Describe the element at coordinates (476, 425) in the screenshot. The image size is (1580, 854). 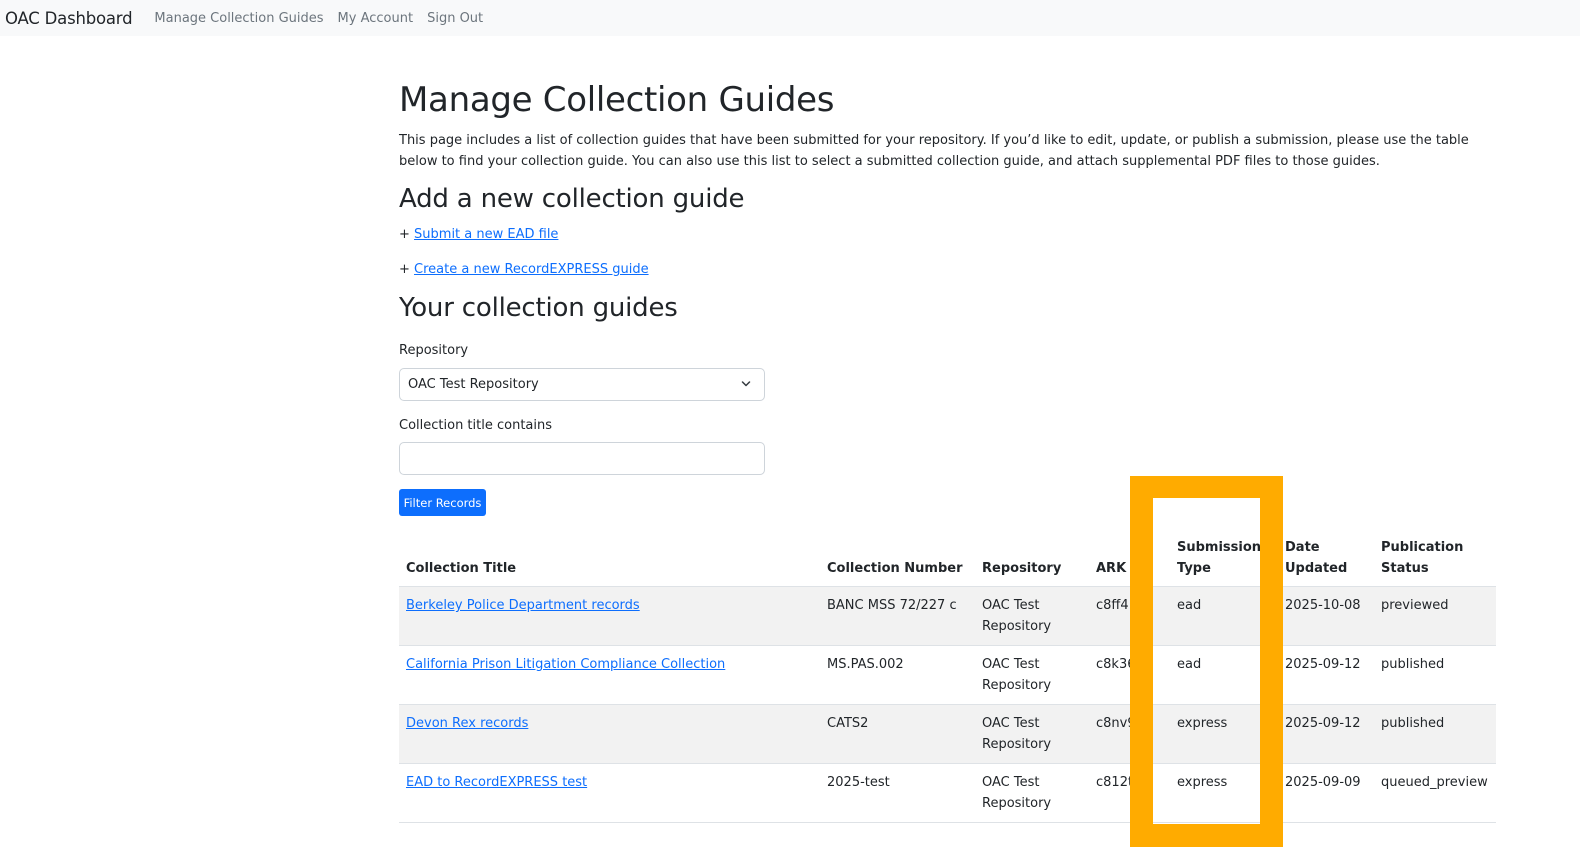
I see `collection-title-label: Collection title contains` at that location.